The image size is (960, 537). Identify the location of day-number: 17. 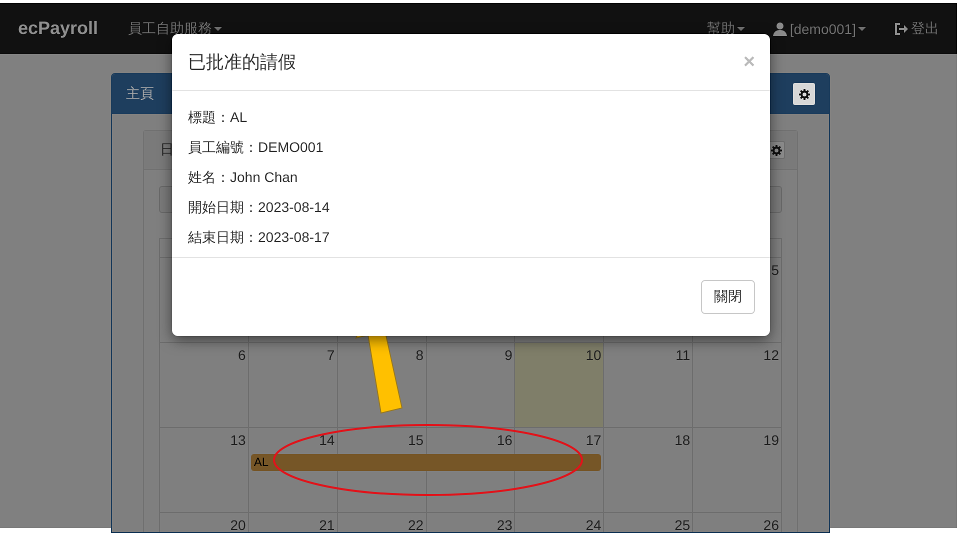
(594, 440).